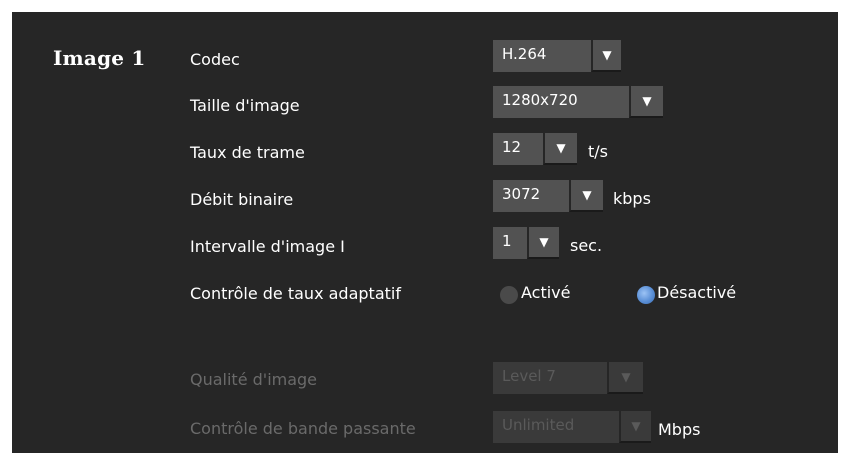  I want to click on radio-deactivated-label: Désactivé, so click(696, 292).